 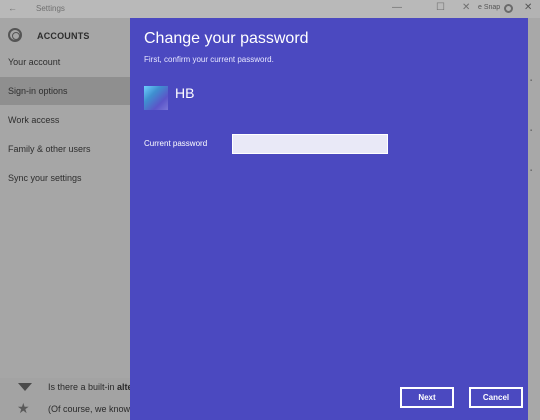 I want to click on sidebar-item-sign-in-options: Sign-in options, so click(x=65, y=91).